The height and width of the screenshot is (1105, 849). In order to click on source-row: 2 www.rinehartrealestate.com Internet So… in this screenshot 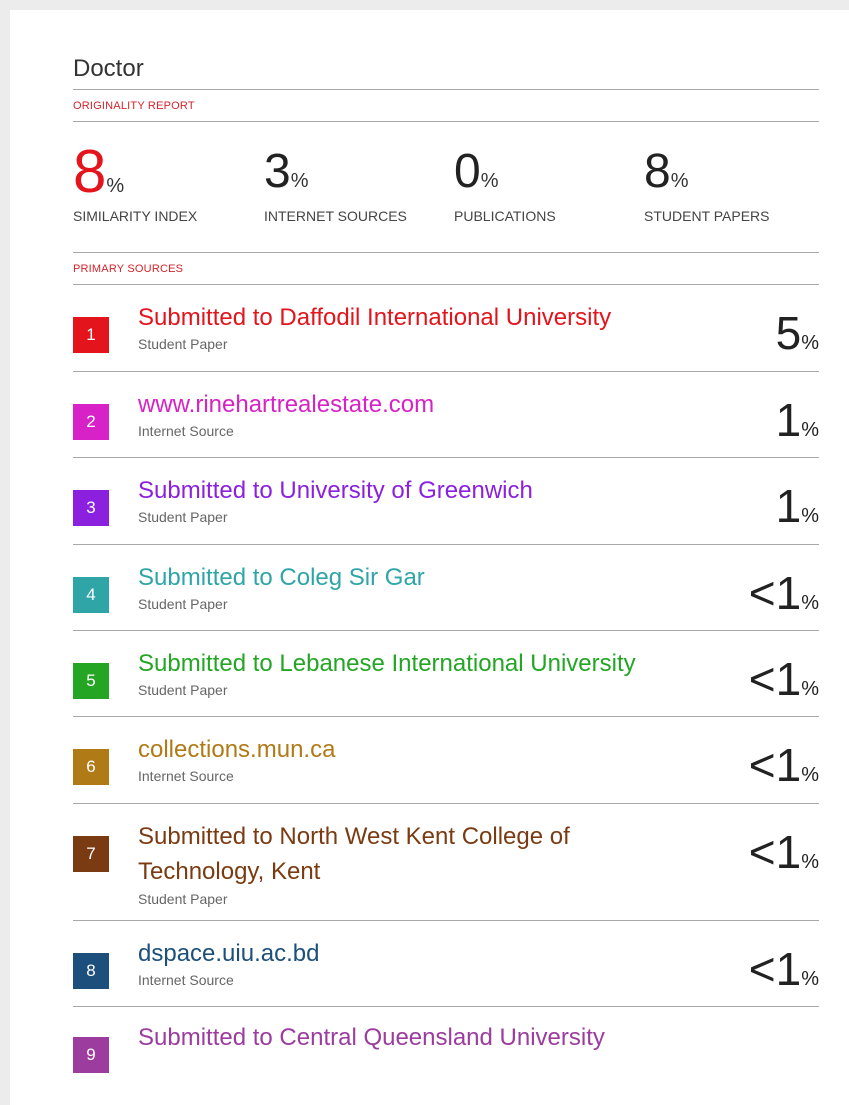, I will do `click(446, 414)`.